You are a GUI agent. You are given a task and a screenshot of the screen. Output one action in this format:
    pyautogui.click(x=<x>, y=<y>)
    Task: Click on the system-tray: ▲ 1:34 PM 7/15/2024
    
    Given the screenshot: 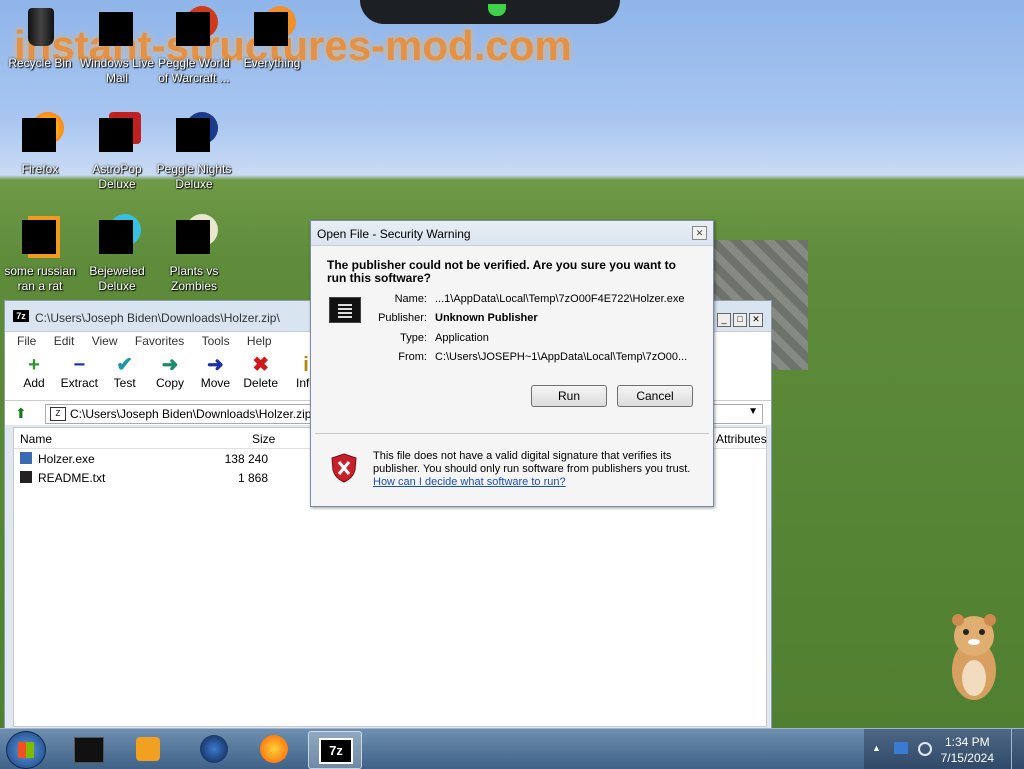 What is the action you would take?
    pyautogui.click(x=944, y=749)
    